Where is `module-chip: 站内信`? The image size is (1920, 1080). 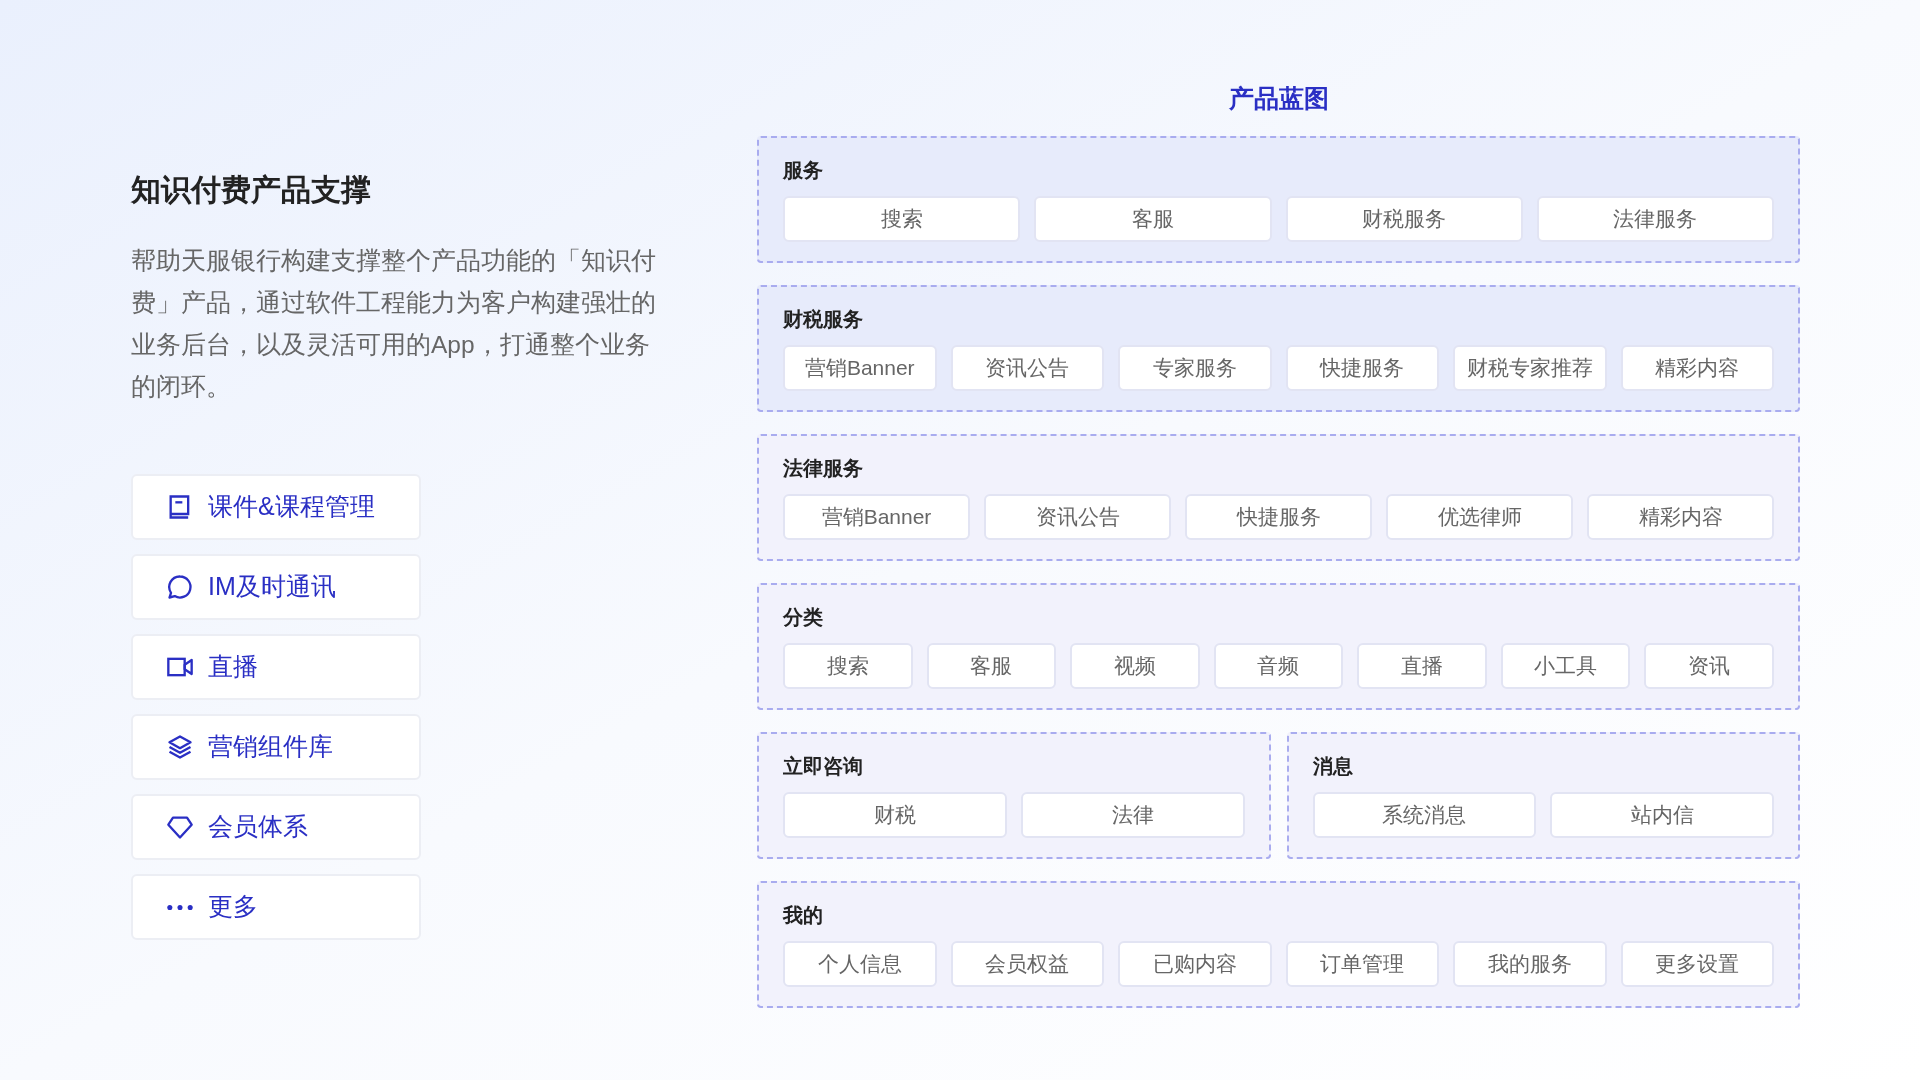
module-chip: 站内信 is located at coordinates (1662, 815).